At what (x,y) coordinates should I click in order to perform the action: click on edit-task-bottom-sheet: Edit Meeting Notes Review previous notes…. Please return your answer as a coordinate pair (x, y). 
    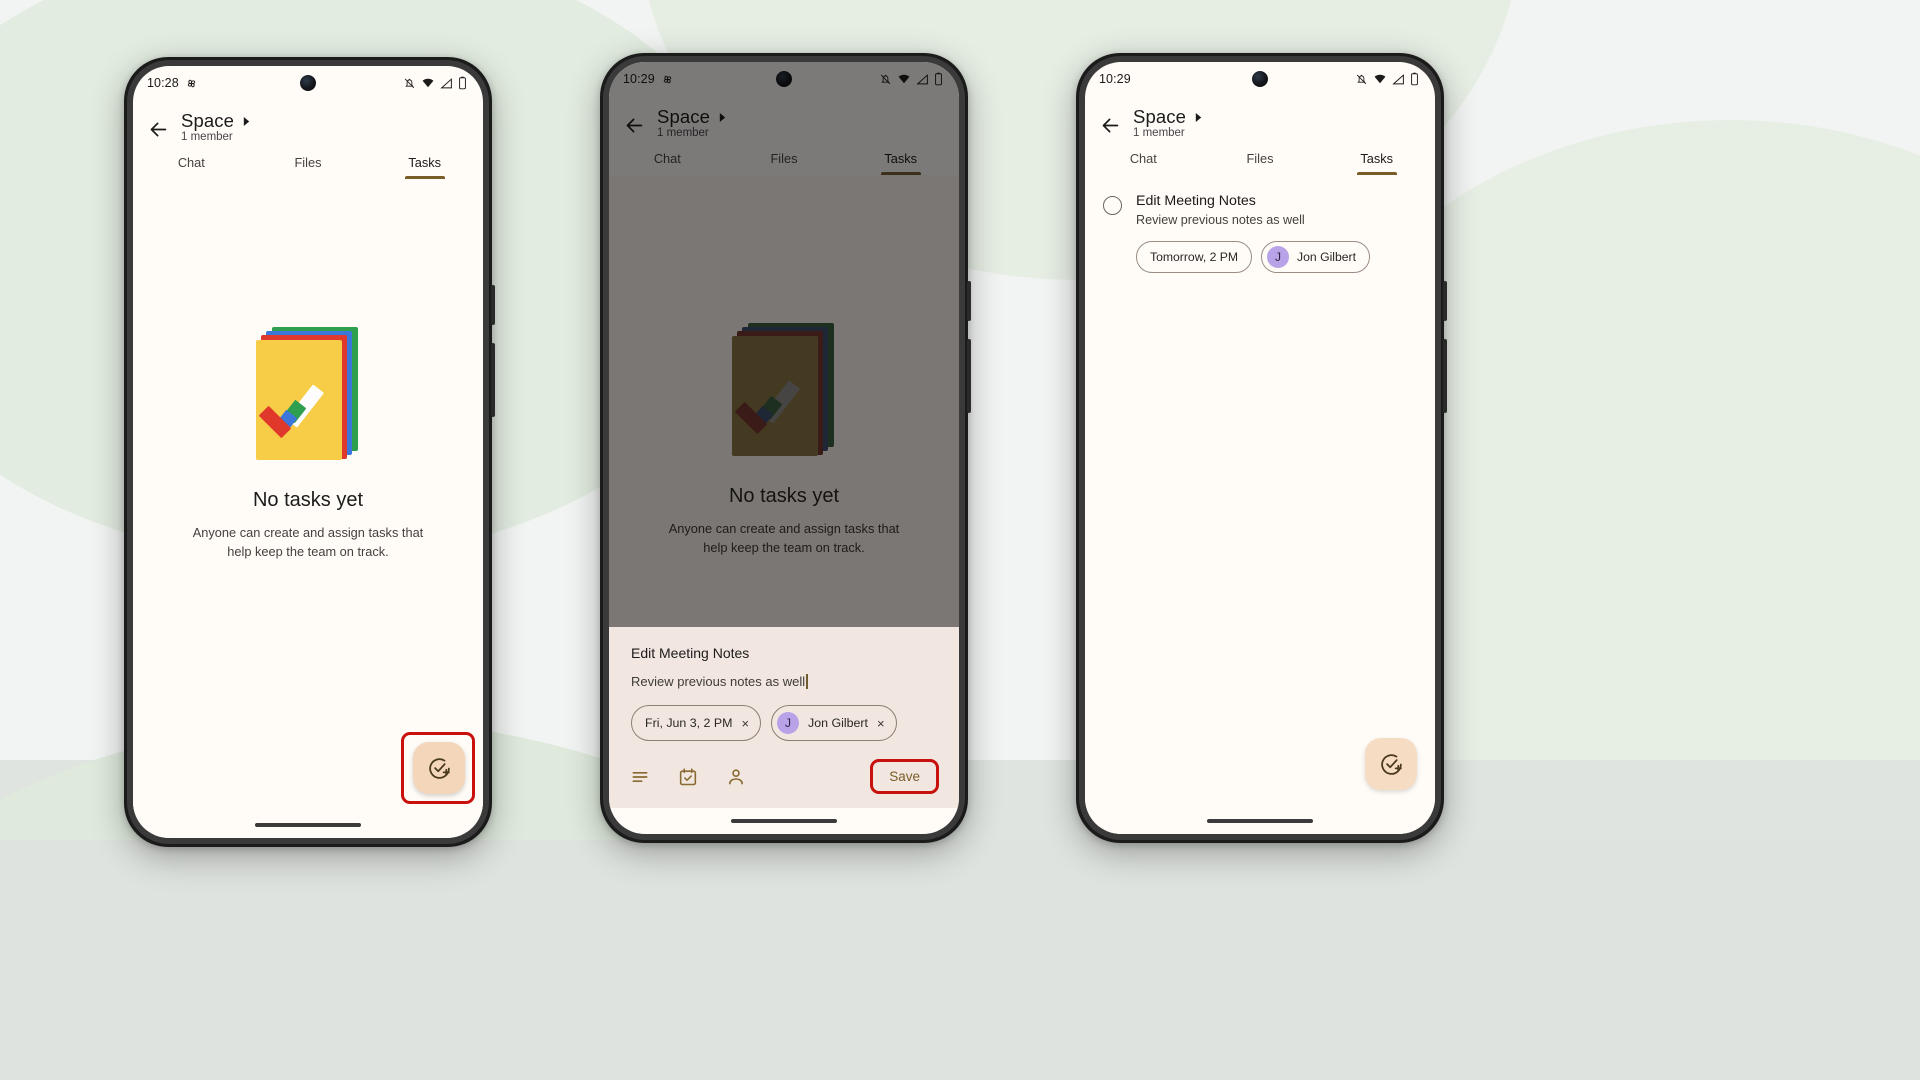
    Looking at the image, I should click on (784, 717).